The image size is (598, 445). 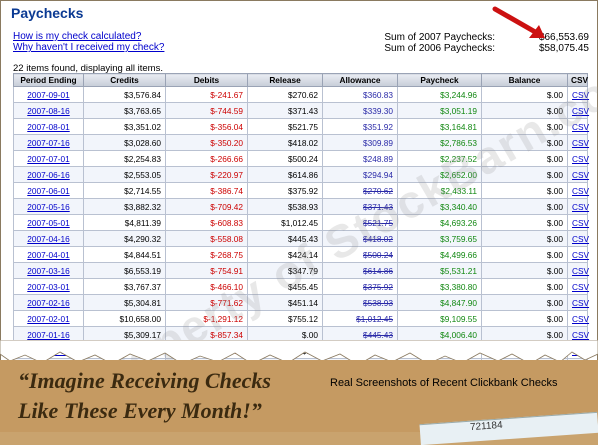 I want to click on allowance-cell: $339.30, so click(x=360, y=110).